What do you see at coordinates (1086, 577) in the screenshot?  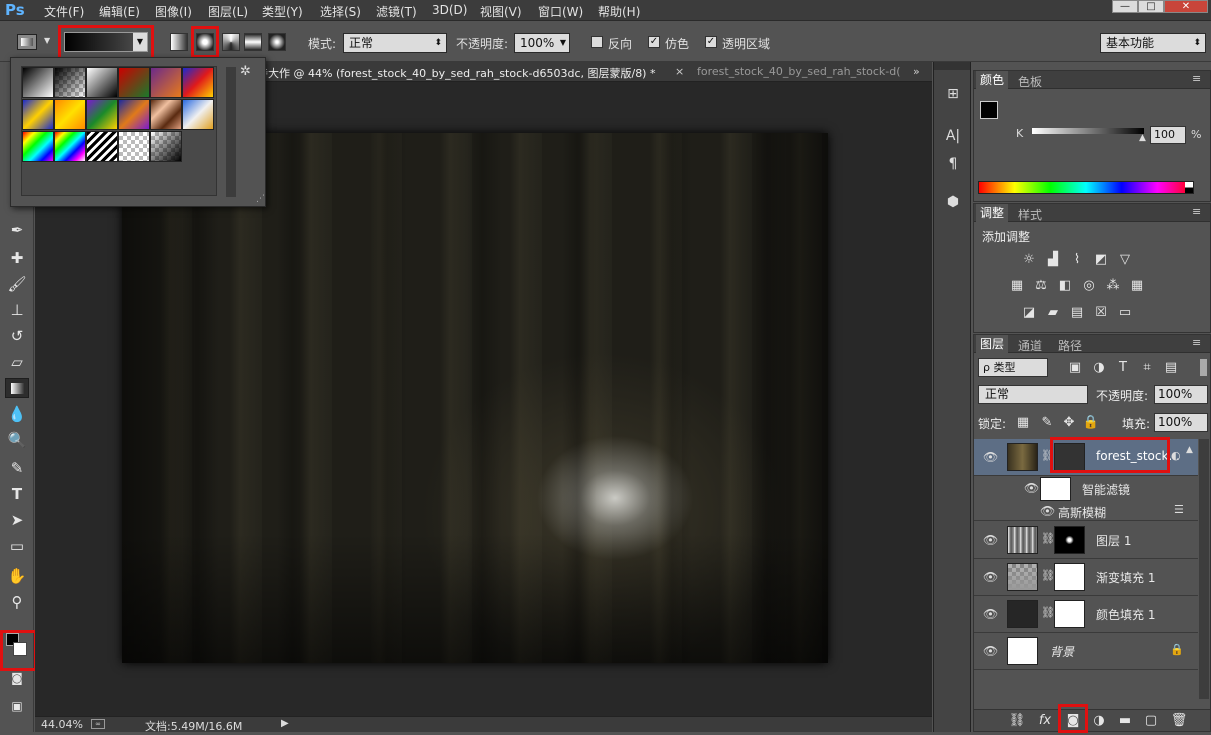 I see `layer-row-gradient-fill: 👁 ⛓ 渐变填充 1` at bounding box center [1086, 577].